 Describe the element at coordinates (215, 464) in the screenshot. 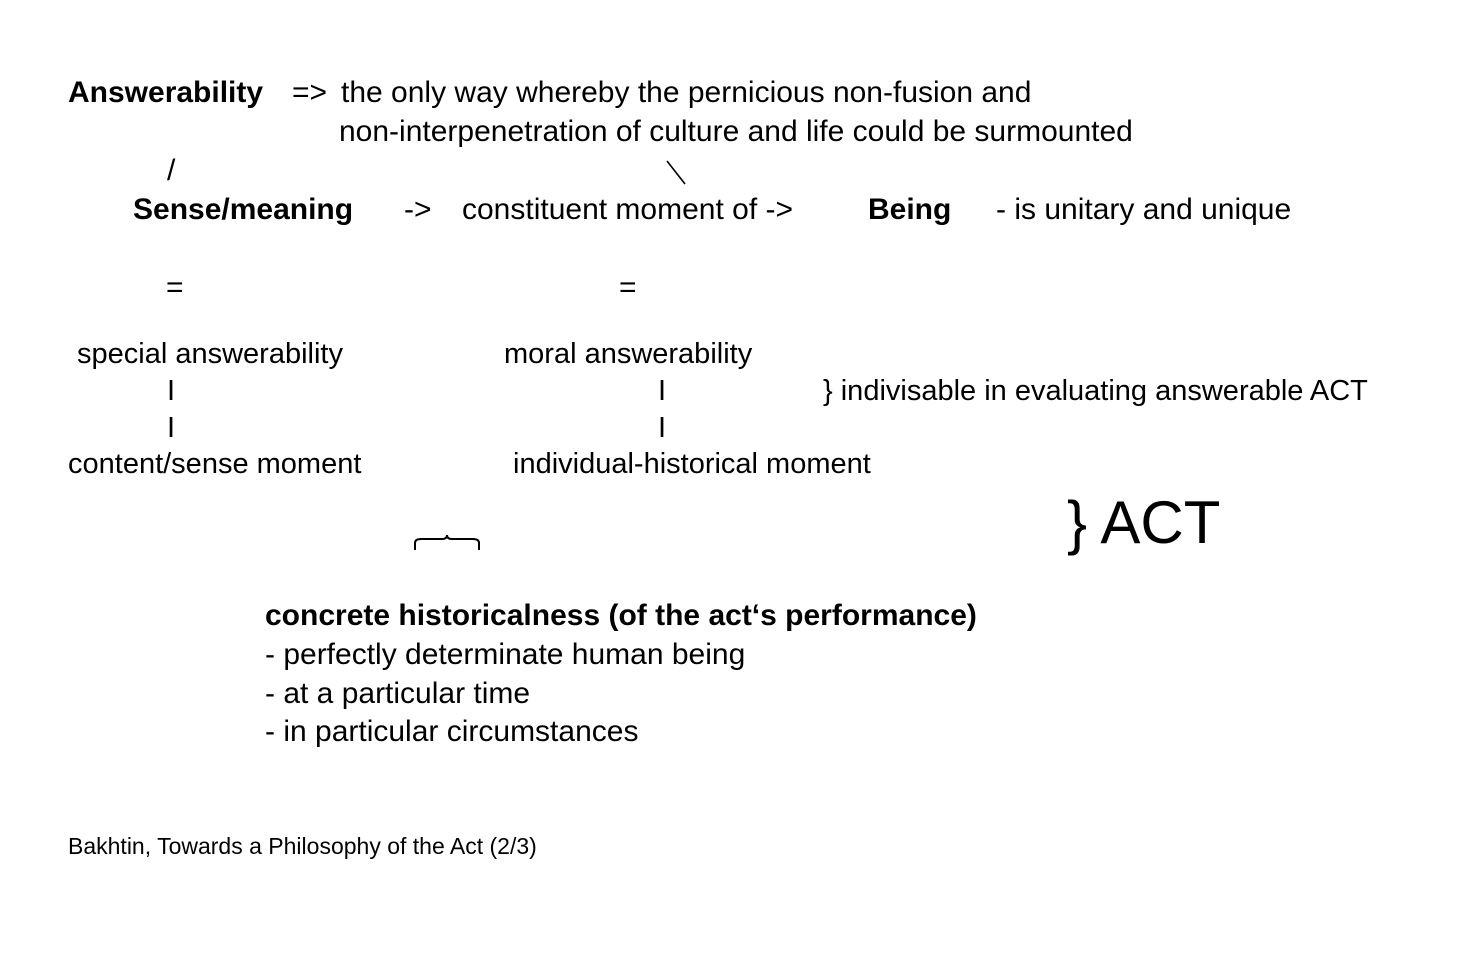

I see `content-sense-moment: content/sense moment` at that location.